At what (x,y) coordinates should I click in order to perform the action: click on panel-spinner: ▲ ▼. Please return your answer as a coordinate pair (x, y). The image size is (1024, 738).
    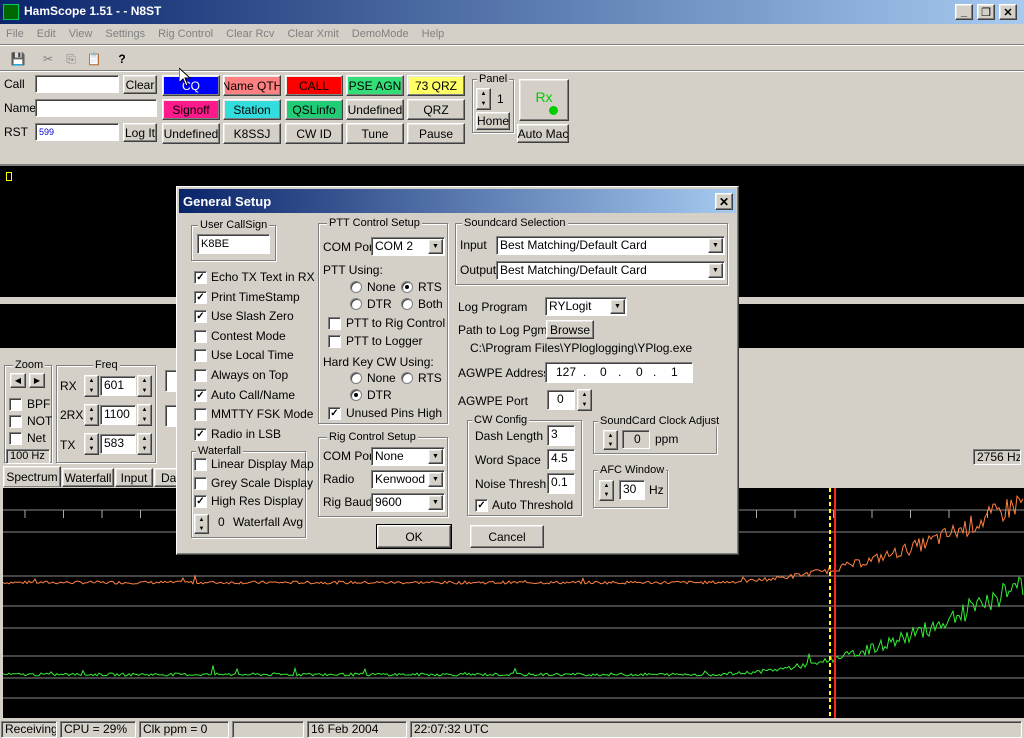
    Looking at the image, I should click on (483, 99).